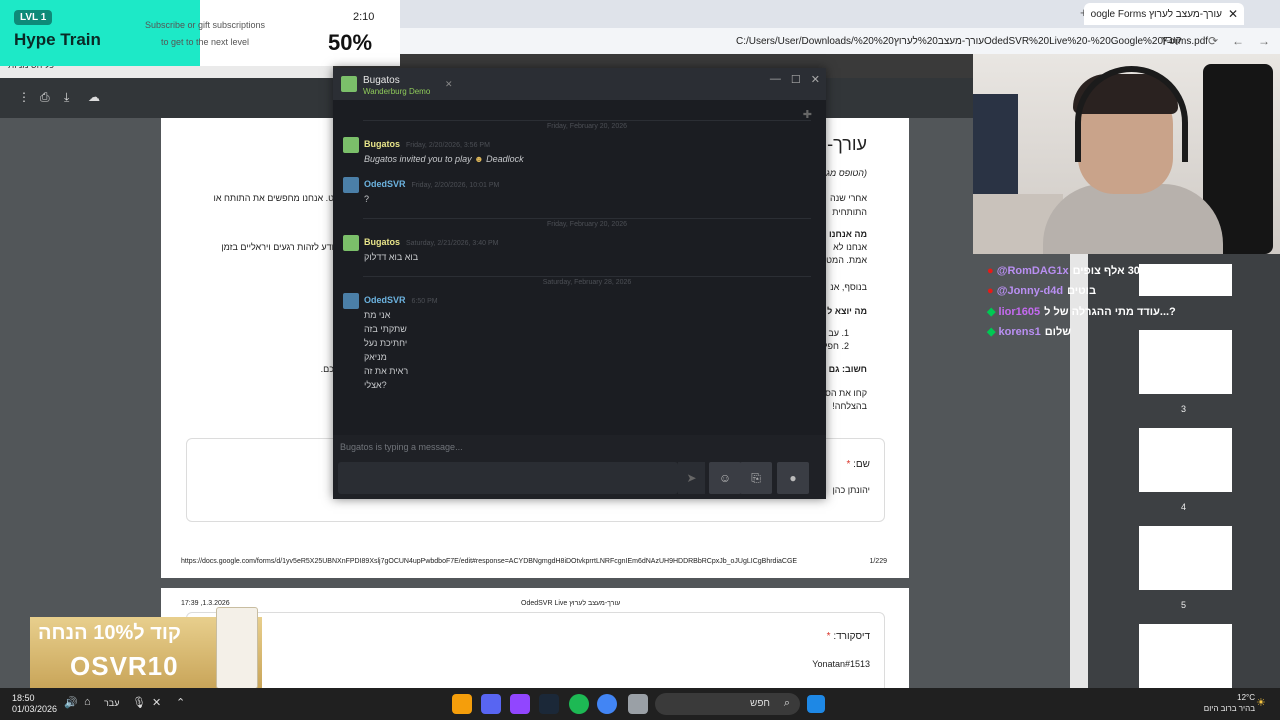 The height and width of the screenshot is (720, 1280). Describe the element at coordinates (851, 490) in the screenshot. I see `name-answer: יהונתן כהן` at that location.